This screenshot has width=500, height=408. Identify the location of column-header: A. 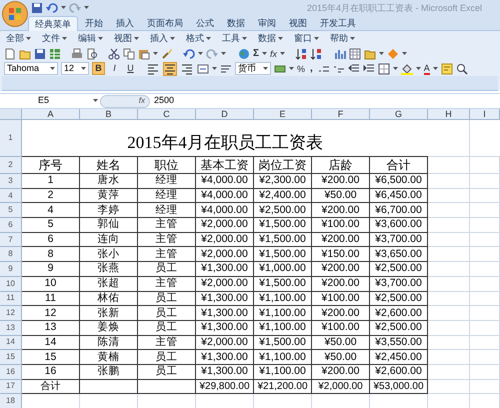
(51, 114).